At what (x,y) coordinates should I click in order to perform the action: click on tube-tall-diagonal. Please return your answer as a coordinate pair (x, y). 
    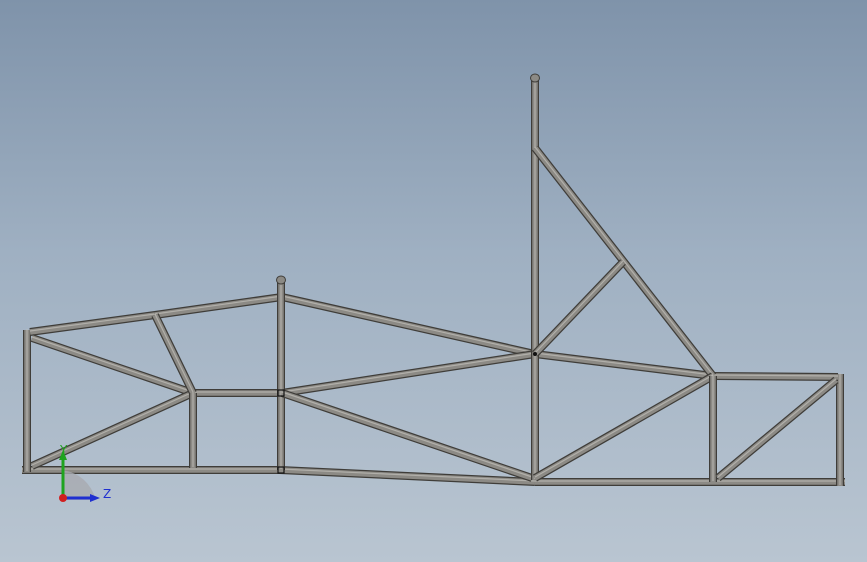
    Looking at the image, I should click on (624, 262).